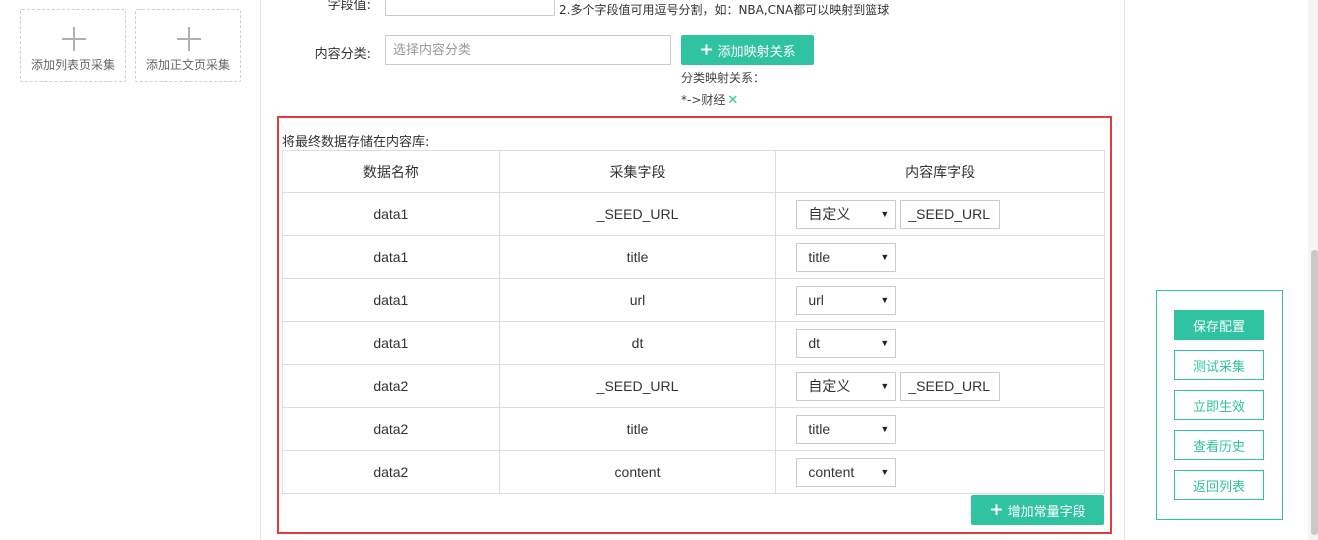  Describe the element at coordinates (831, 472) in the screenshot. I see `select-value: content` at that location.